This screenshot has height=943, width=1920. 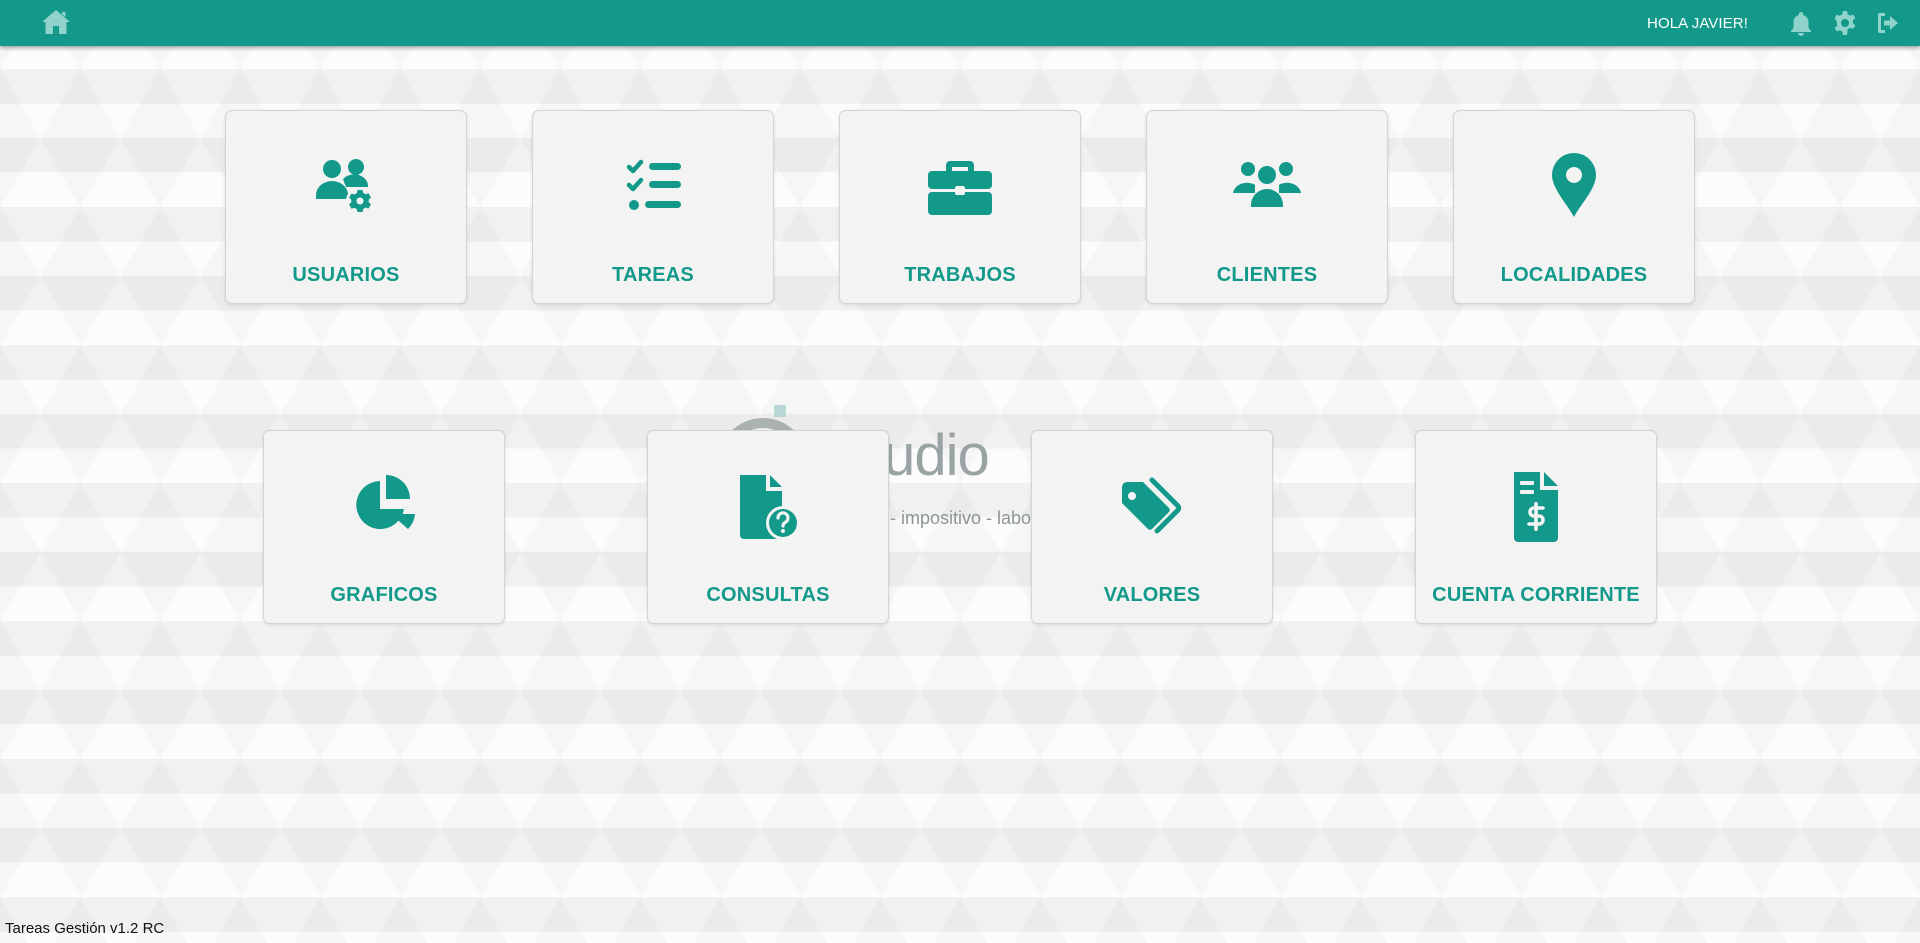 What do you see at coordinates (85, 928) in the screenshot?
I see `app-version: Tareas Gestión v1.2 RC` at bounding box center [85, 928].